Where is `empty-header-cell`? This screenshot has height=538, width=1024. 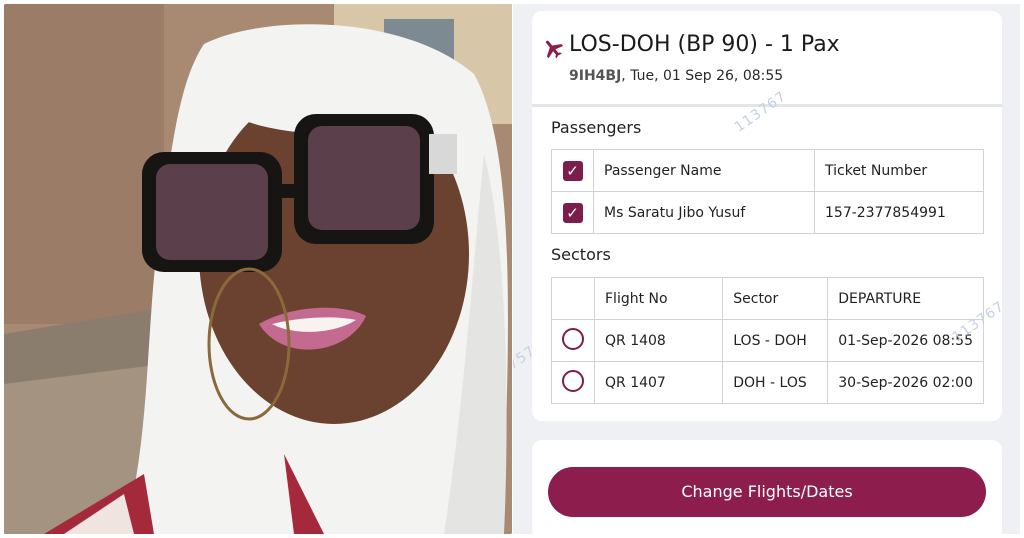
empty-header-cell is located at coordinates (573, 298).